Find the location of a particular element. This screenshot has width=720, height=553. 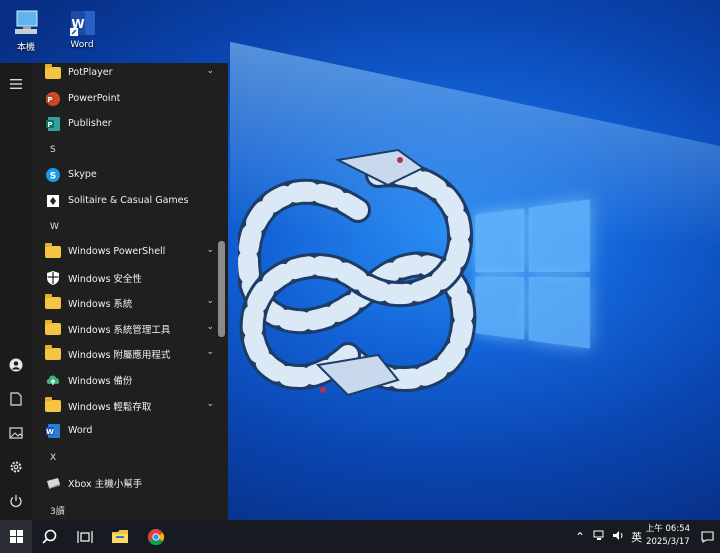

app-label: Word is located at coordinates (80, 430).